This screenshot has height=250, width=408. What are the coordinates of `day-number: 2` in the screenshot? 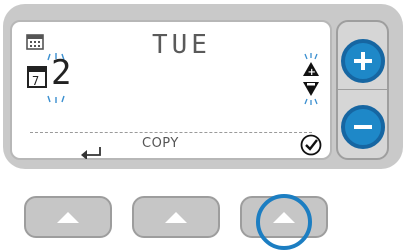 It's located at (61, 73).